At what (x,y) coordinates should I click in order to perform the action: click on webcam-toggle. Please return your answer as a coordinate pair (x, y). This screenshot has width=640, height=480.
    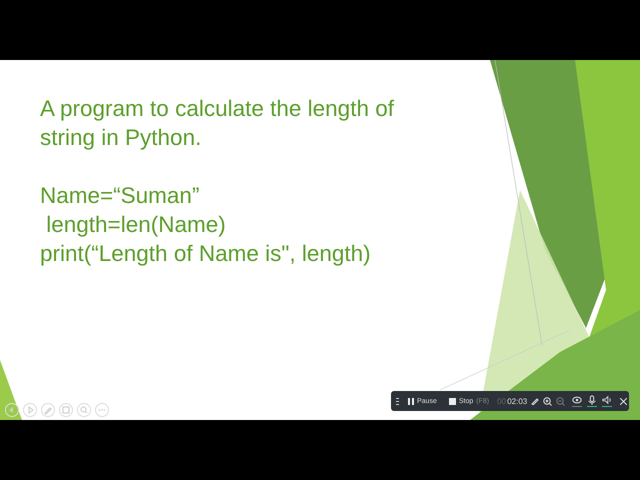
    Looking at the image, I should click on (577, 401).